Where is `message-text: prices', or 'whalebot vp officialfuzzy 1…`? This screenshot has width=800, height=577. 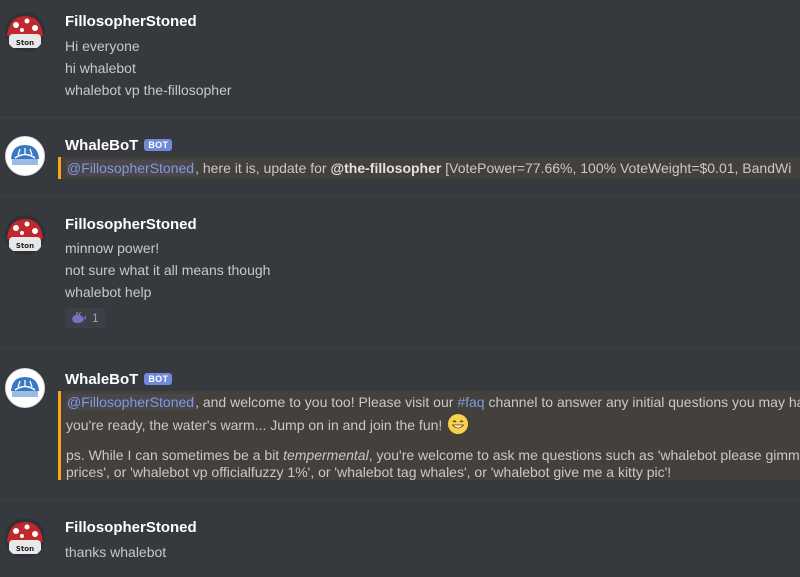
message-text: prices', or 'whalebot vp officialfuzzy 1… is located at coordinates (369, 472).